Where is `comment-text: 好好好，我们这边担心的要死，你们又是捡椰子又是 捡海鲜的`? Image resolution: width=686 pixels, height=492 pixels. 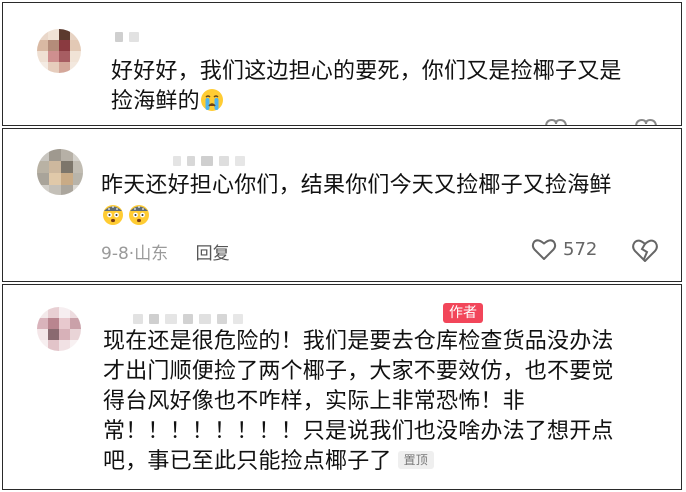 comment-text: 好好好，我们这边担心的要死，你们又是捡椰子又是 捡海鲜的 is located at coordinates (366, 87).